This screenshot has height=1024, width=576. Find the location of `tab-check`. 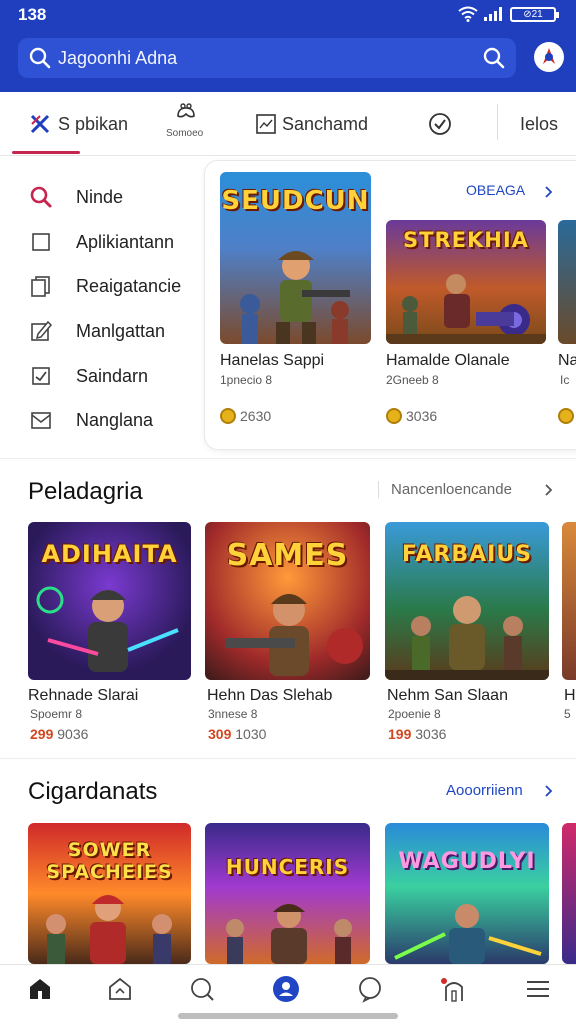

tab-check is located at coordinates (440, 124).